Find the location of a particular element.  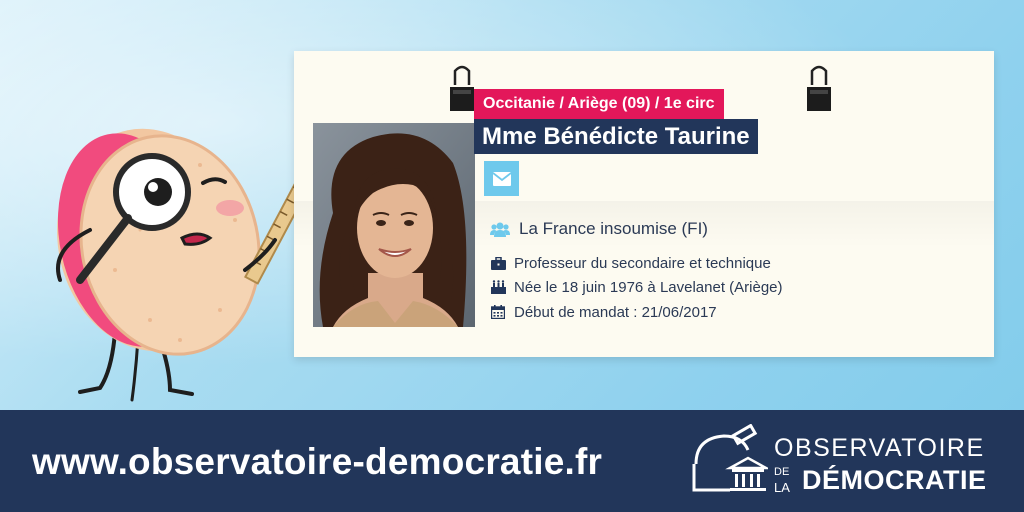

observatoire-logo: OBSERVATOIRE DE LA DÉMOCRATIE is located at coordinates (845, 462).